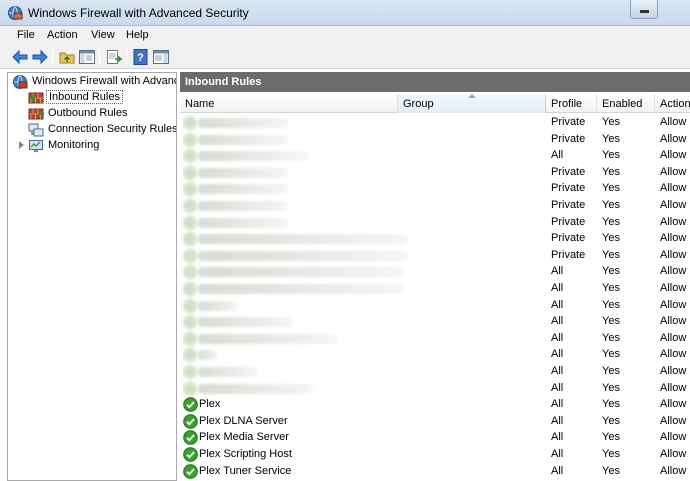  I want to click on tree-root: Windows Firewall with Advance, so click(94, 82).